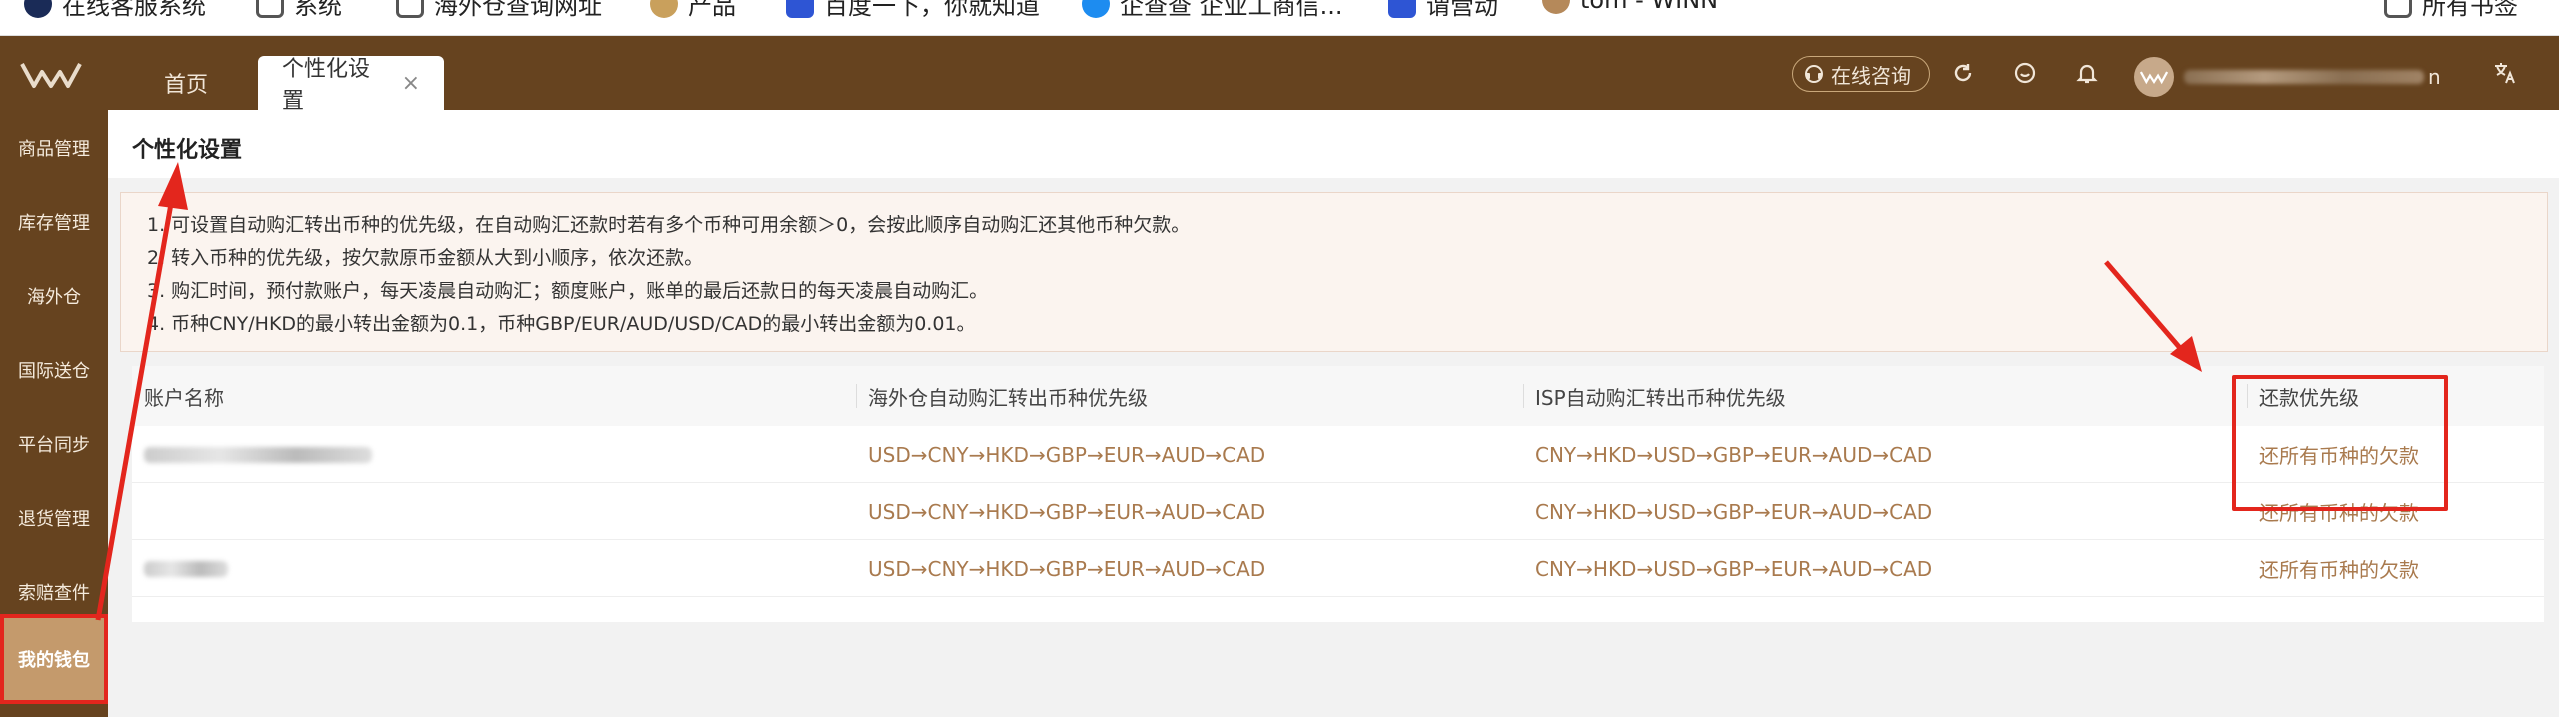 The image size is (2559, 717). I want to click on translate-icon, so click(2505, 73).